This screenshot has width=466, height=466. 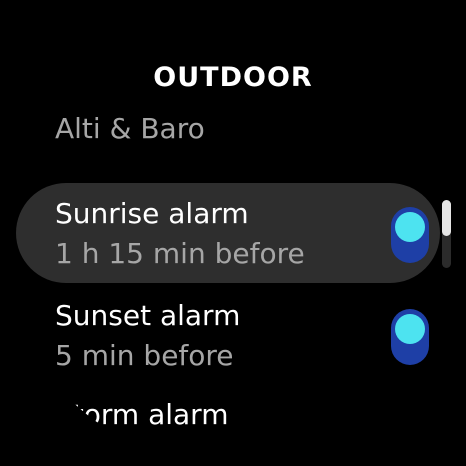 What do you see at coordinates (446, 218) in the screenshot?
I see `scrollbar-thumb` at bounding box center [446, 218].